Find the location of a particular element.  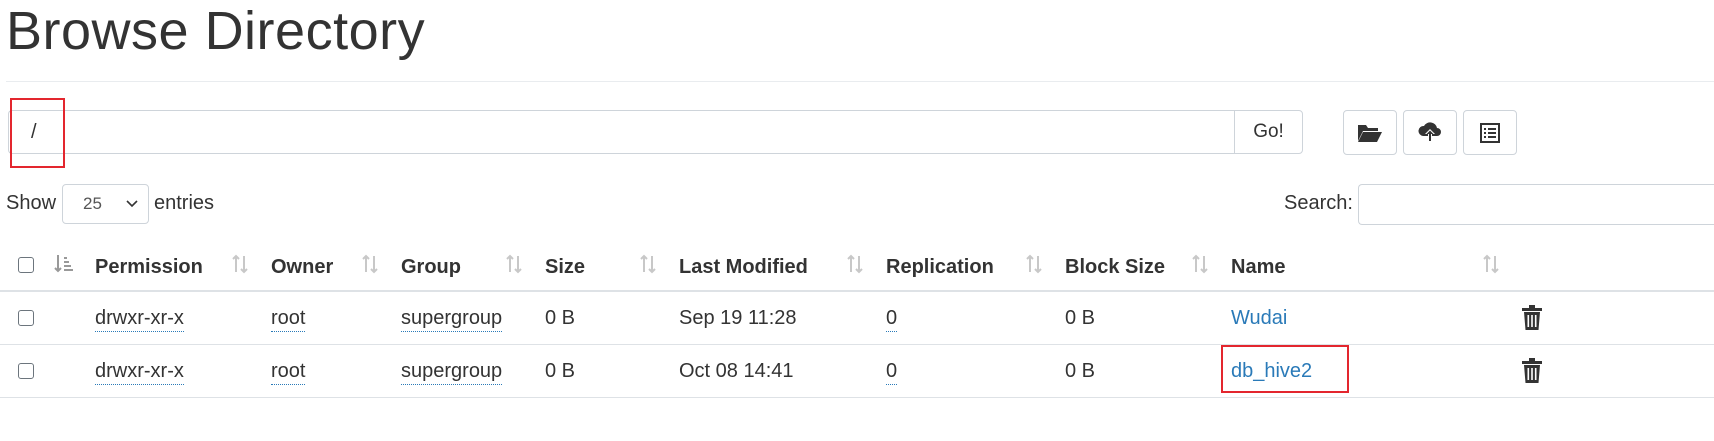

entries-per-page-value: 25 is located at coordinates (92, 203).